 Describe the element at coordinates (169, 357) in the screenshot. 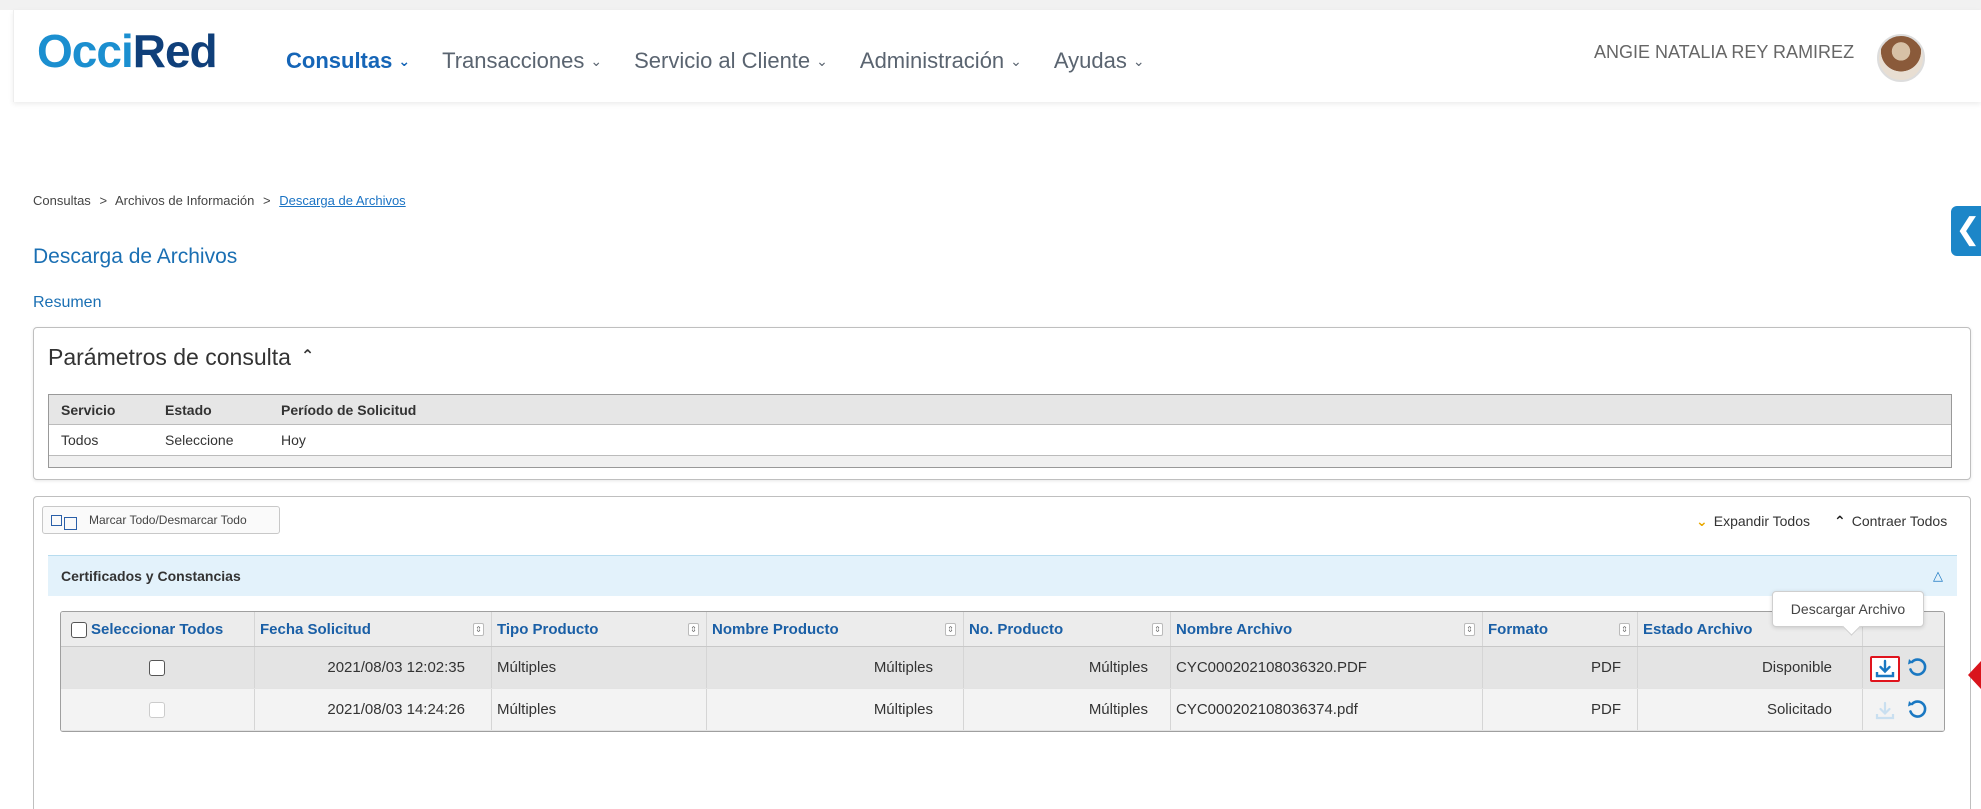

I see `params-title-text: Parámetros de consulta` at that location.